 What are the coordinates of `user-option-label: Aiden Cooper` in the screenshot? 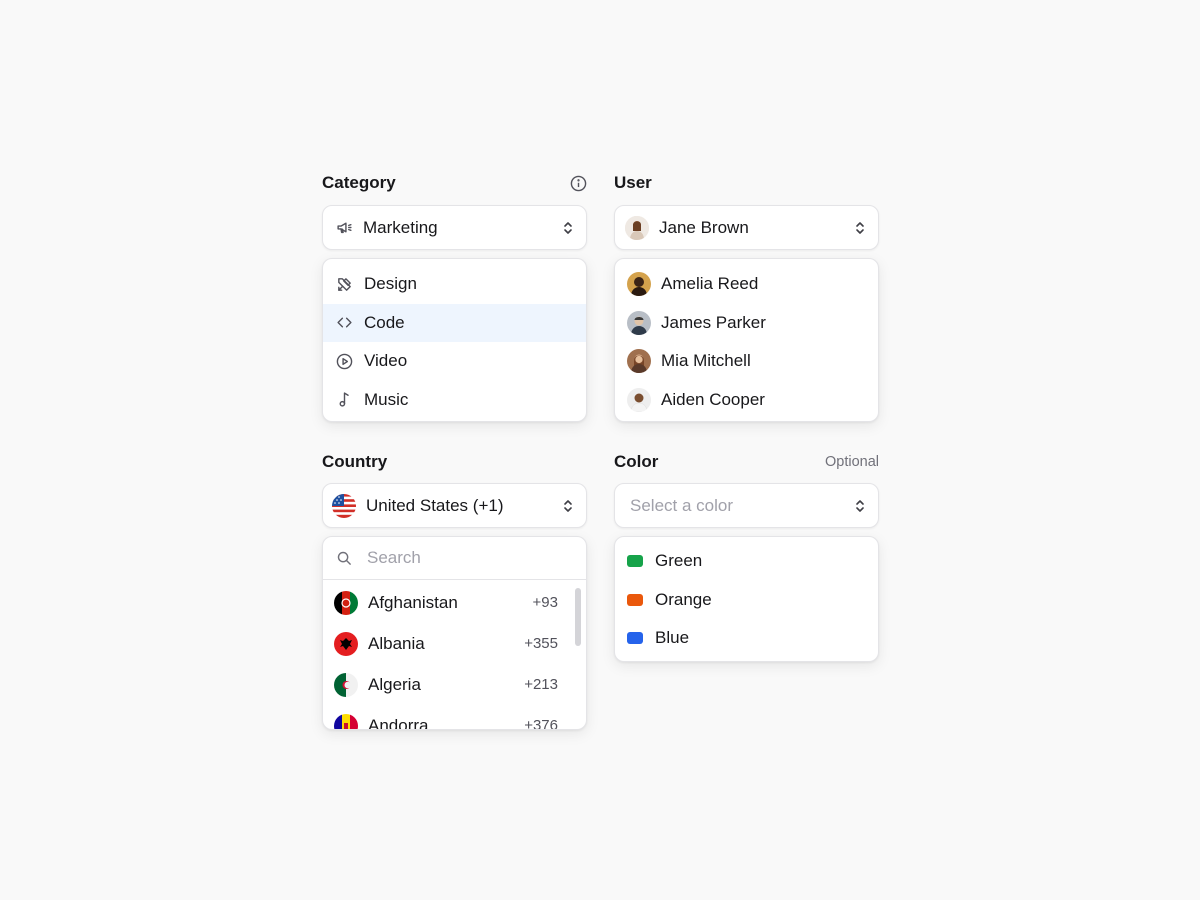 It's located at (713, 399).